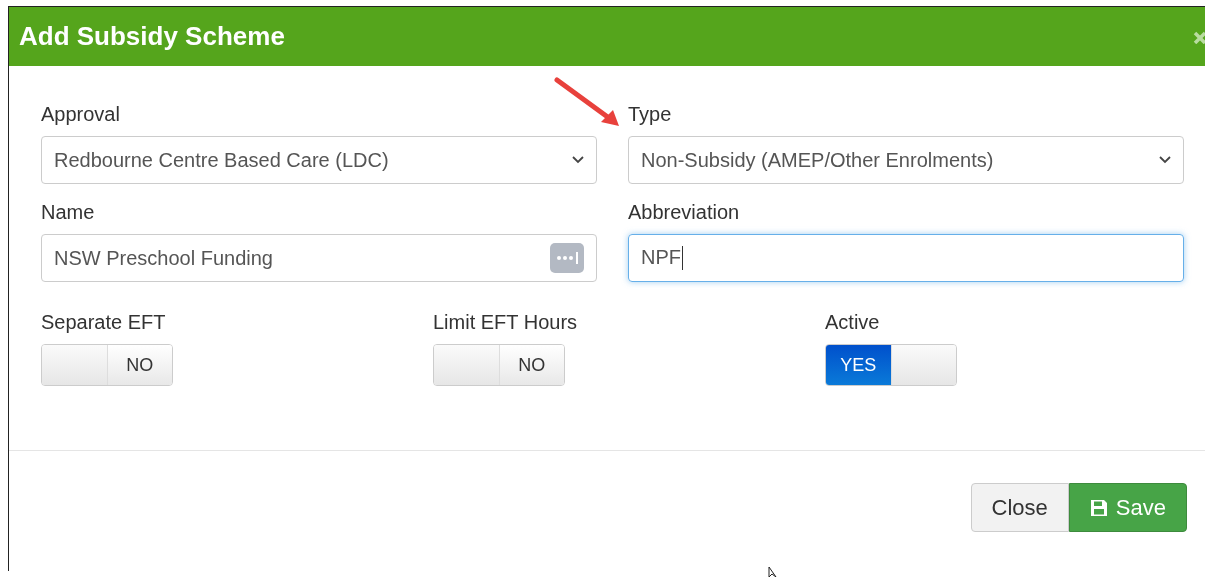 This screenshot has width=1205, height=577. What do you see at coordinates (506, 322) in the screenshot?
I see `toggle-label: Limit EFT Hours` at bounding box center [506, 322].